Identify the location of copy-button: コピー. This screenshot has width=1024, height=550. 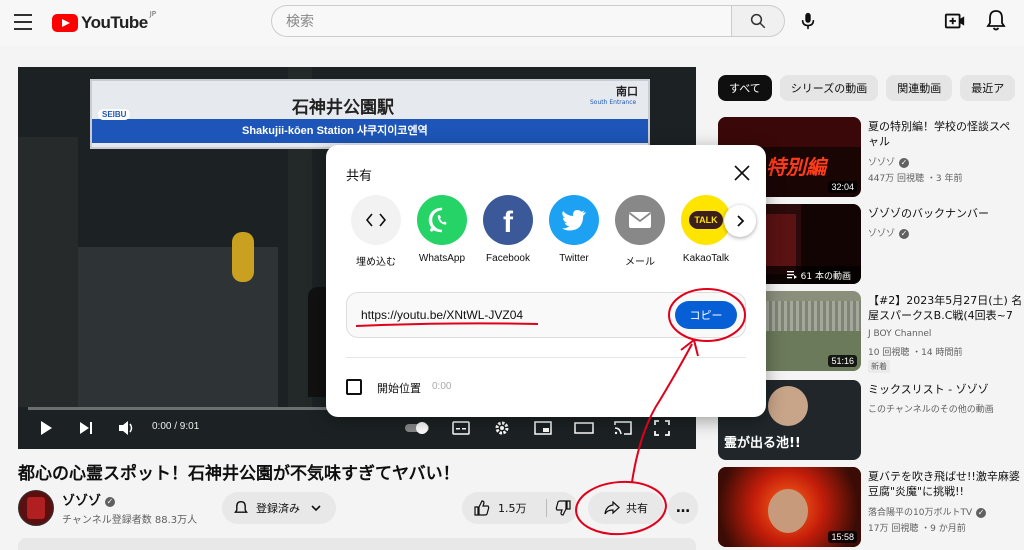
(706, 315).